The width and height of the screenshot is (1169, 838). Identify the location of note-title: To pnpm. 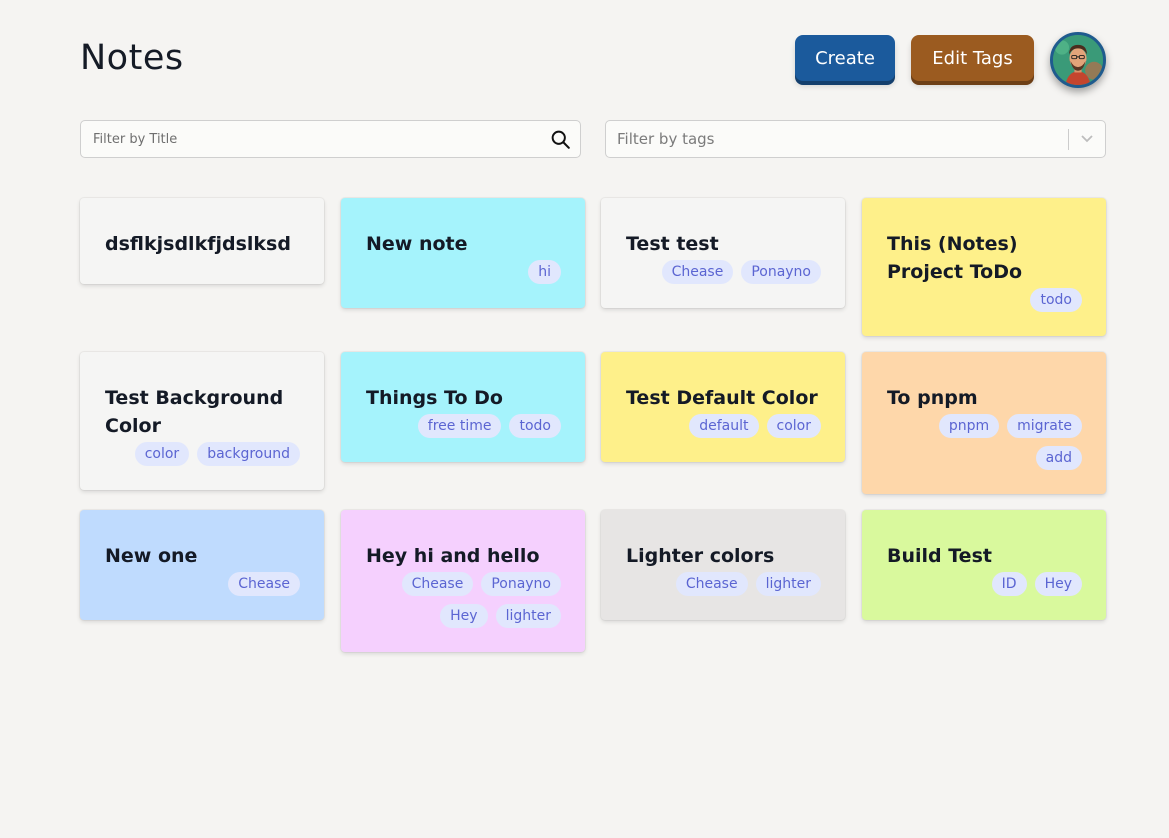
(932, 398).